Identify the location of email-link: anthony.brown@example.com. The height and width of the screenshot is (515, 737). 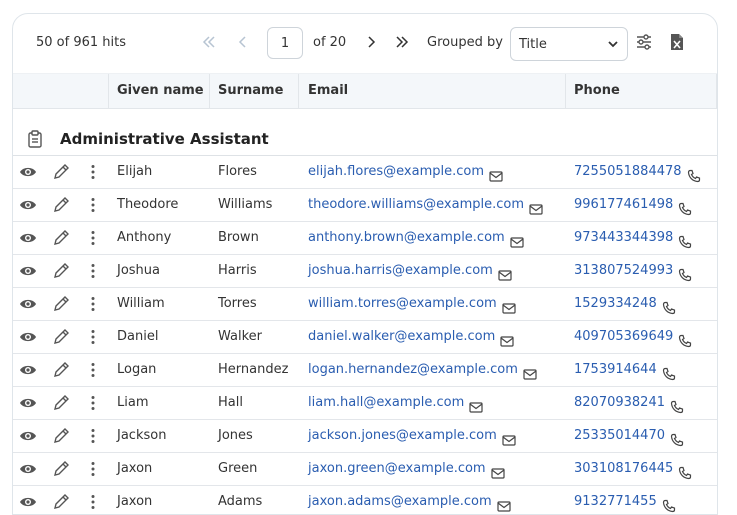
(406, 237).